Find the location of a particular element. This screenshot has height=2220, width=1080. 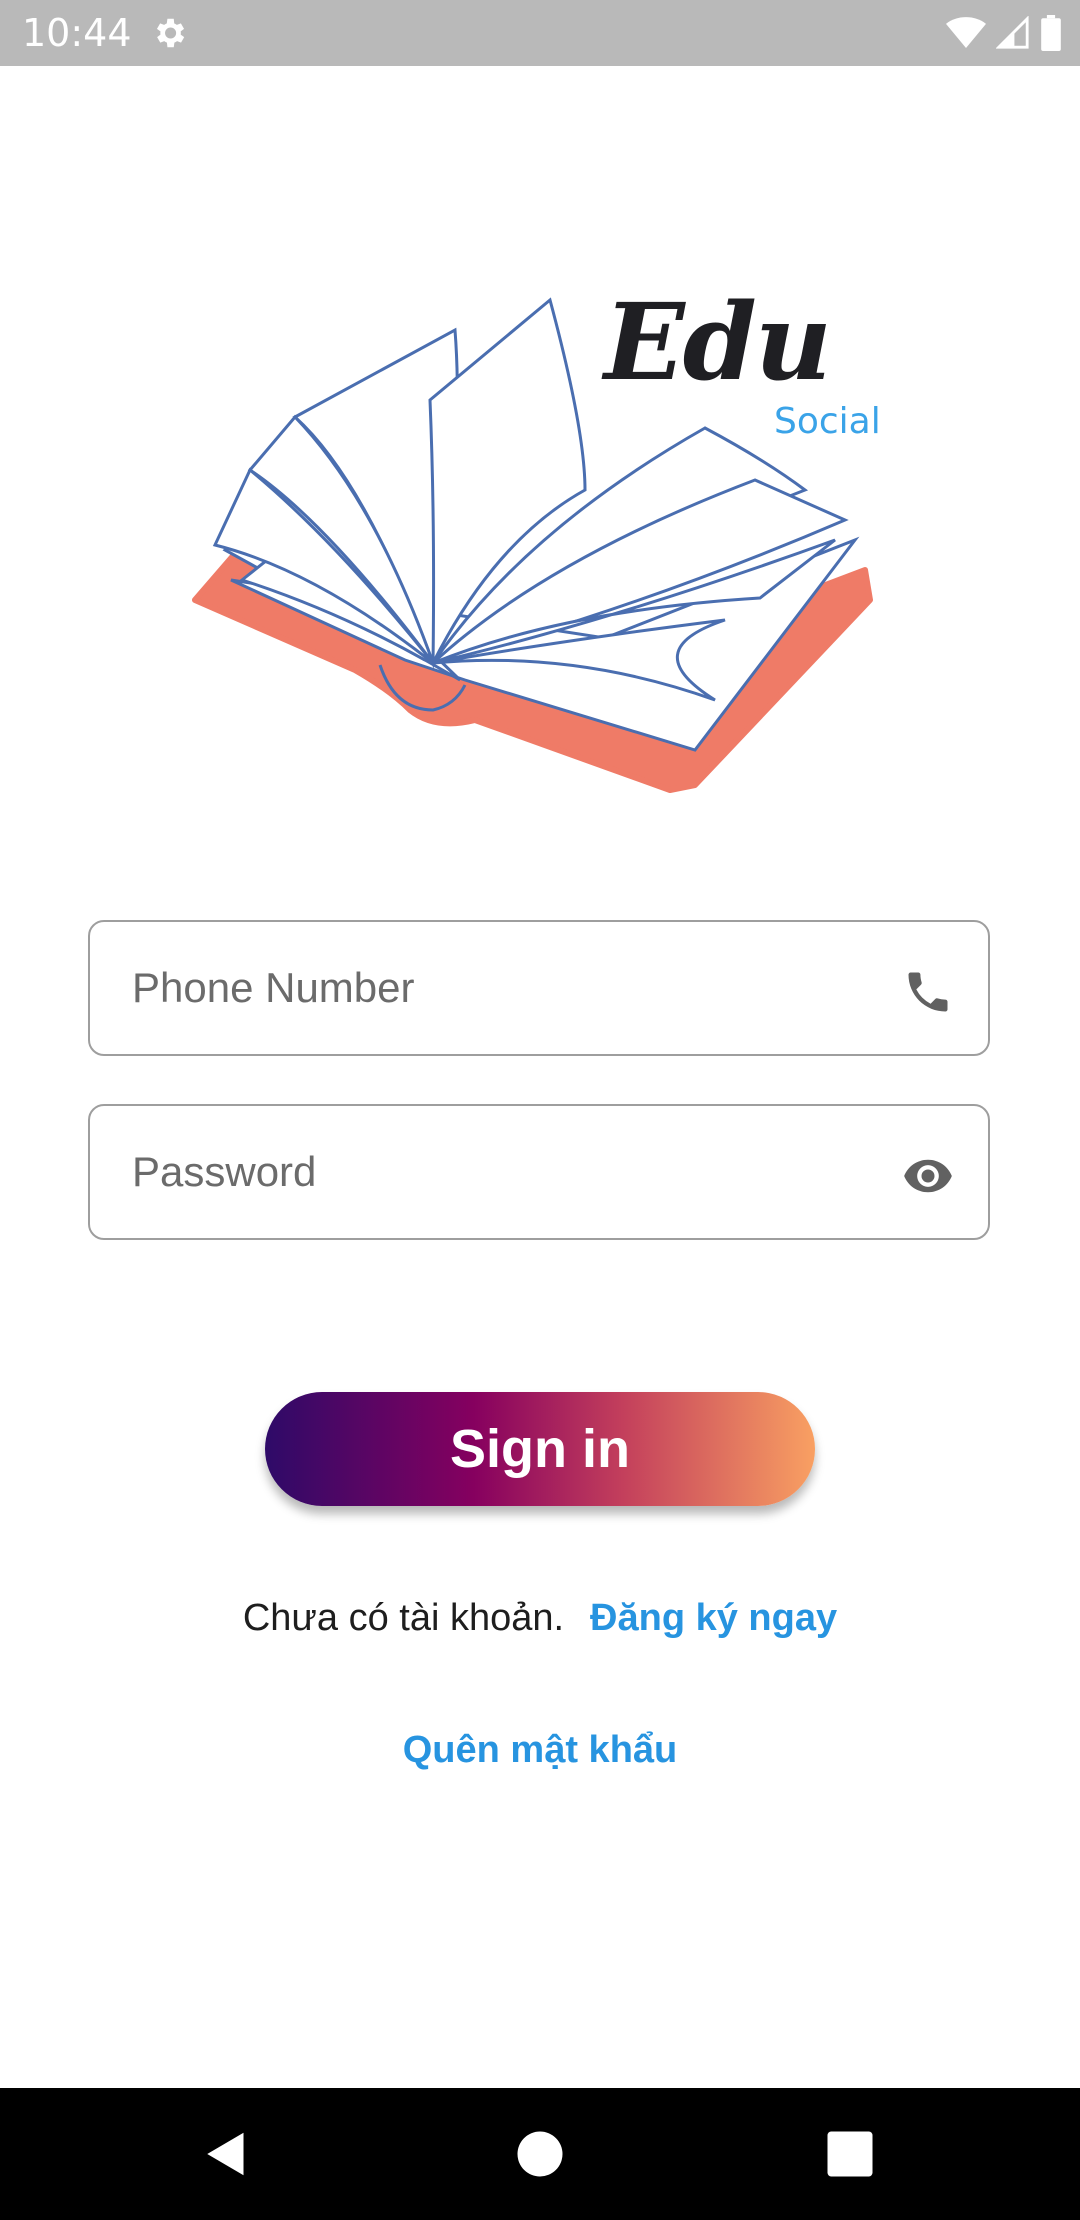

signal-icon is located at coordinates (1012, 32).